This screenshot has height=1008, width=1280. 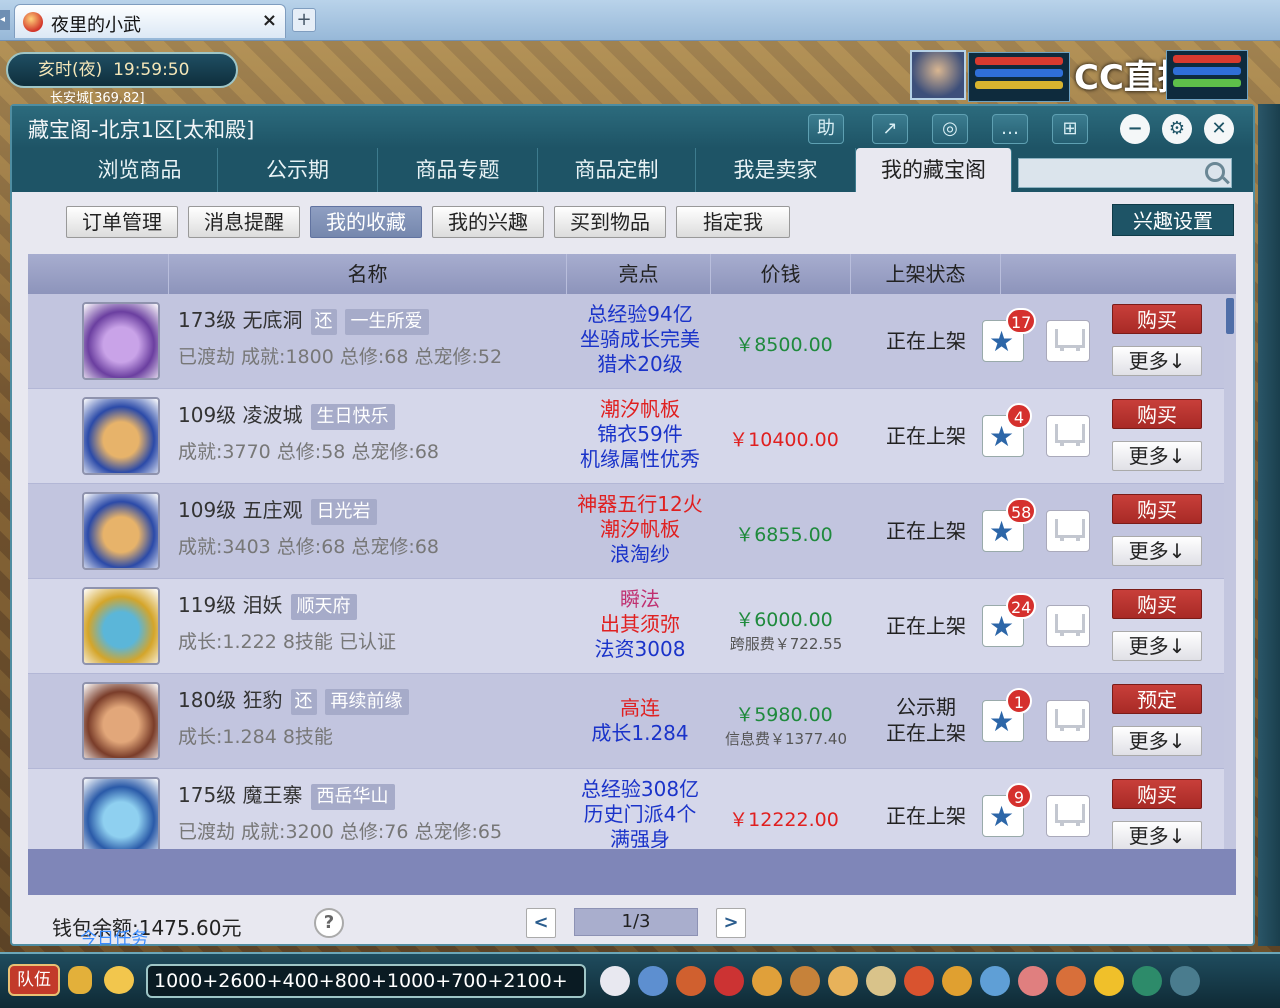 What do you see at coordinates (298, 170) in the screenshot?
I see `tab-public-period: 公示期` at bounding box center [298, 170].